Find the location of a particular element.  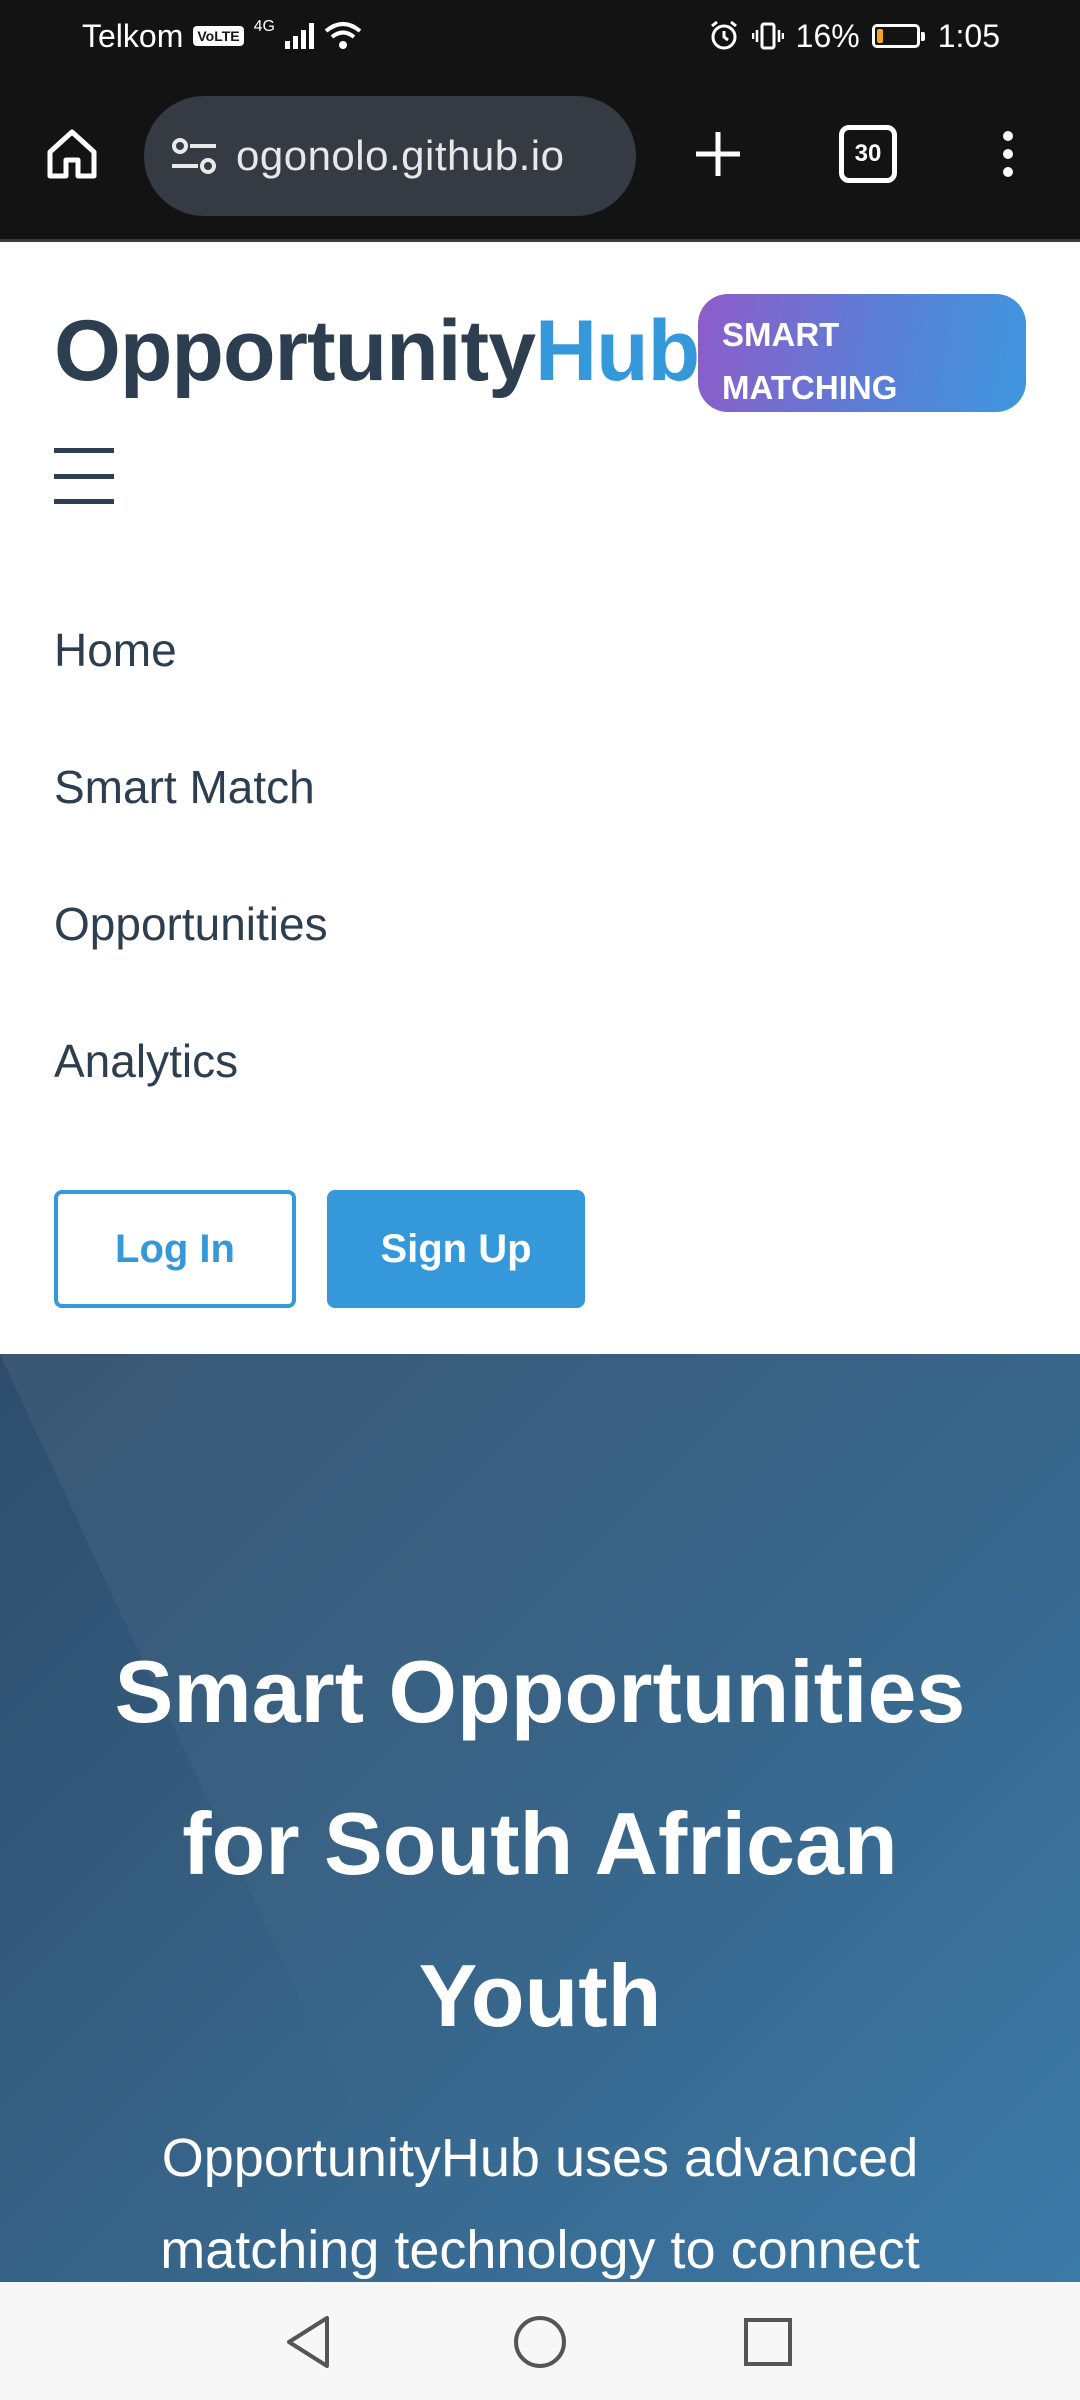

signal-icon is located at coordinates (299, 36).